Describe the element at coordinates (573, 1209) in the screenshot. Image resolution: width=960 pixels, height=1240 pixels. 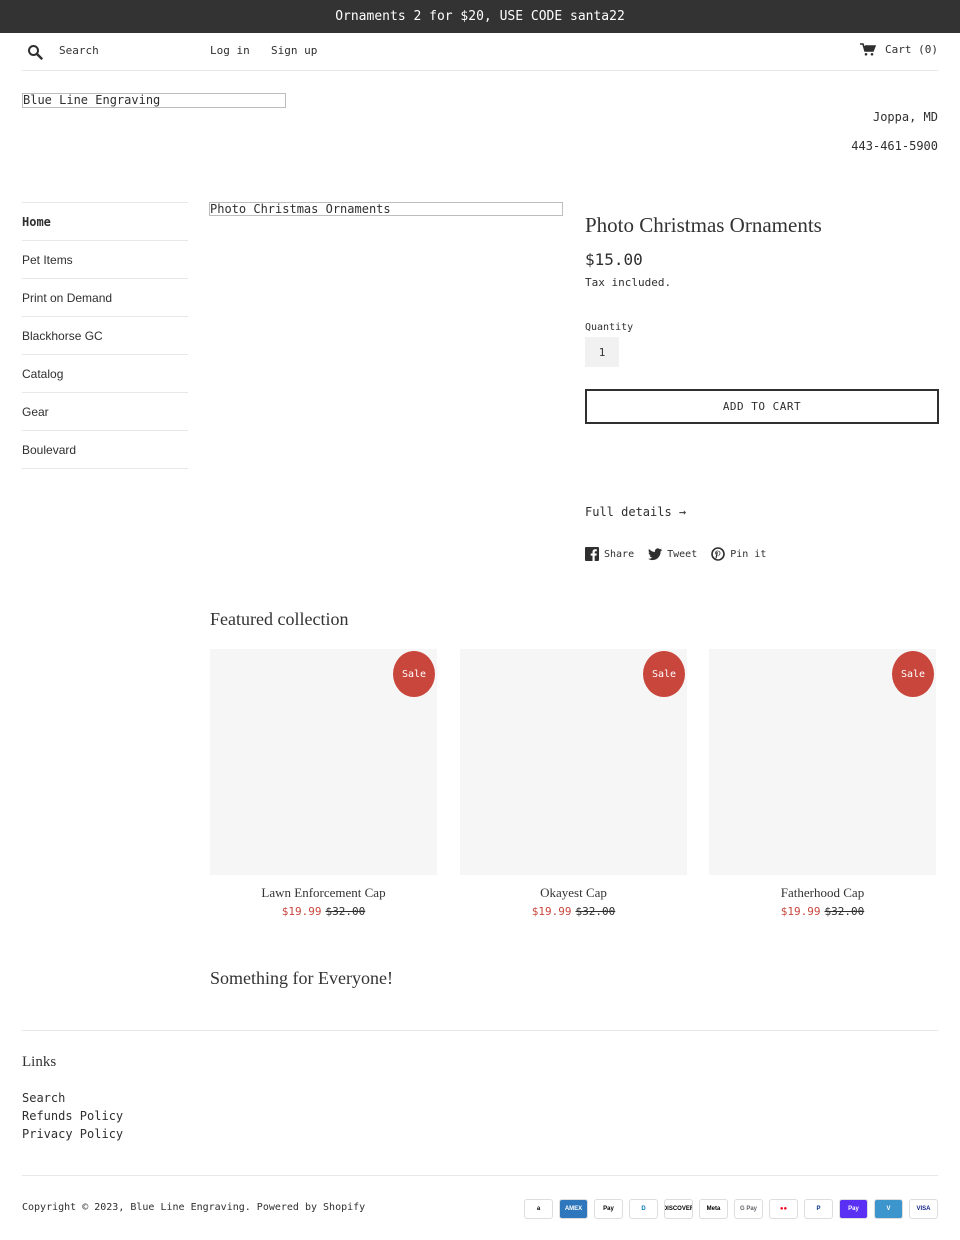
I see `amex-icon: AMEX` at that location.